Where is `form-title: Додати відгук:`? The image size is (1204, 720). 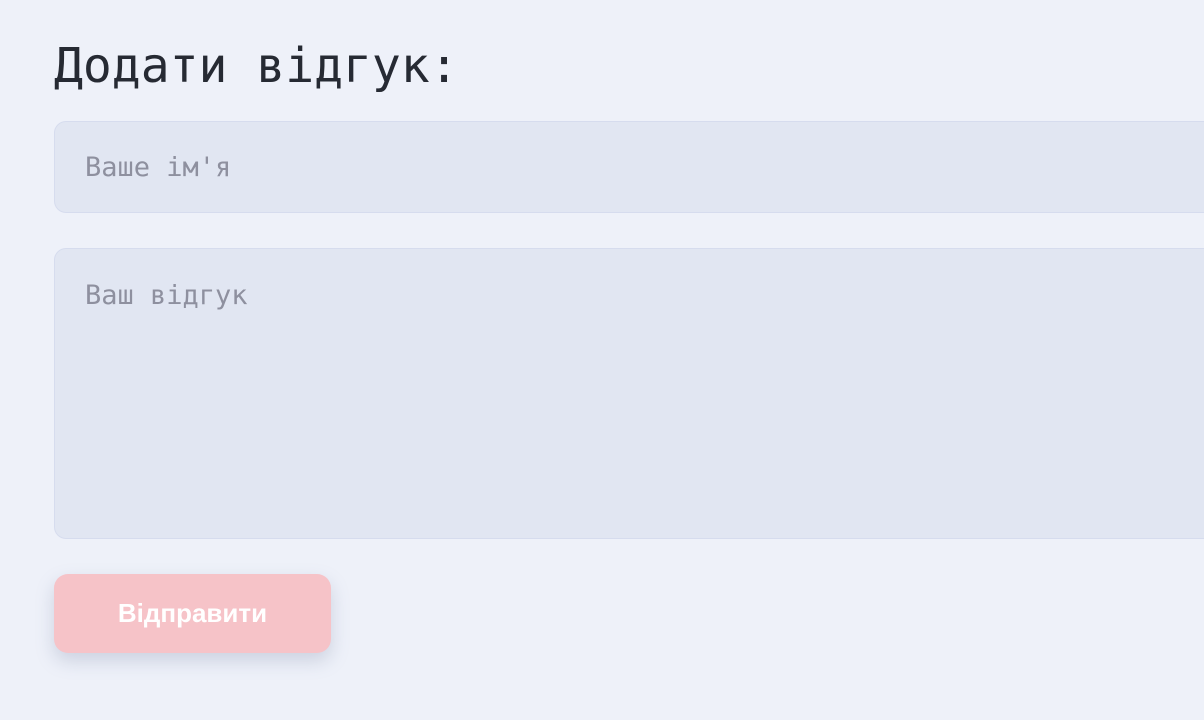
form-title: Додати відгук: is located at coordinates (256, 66).